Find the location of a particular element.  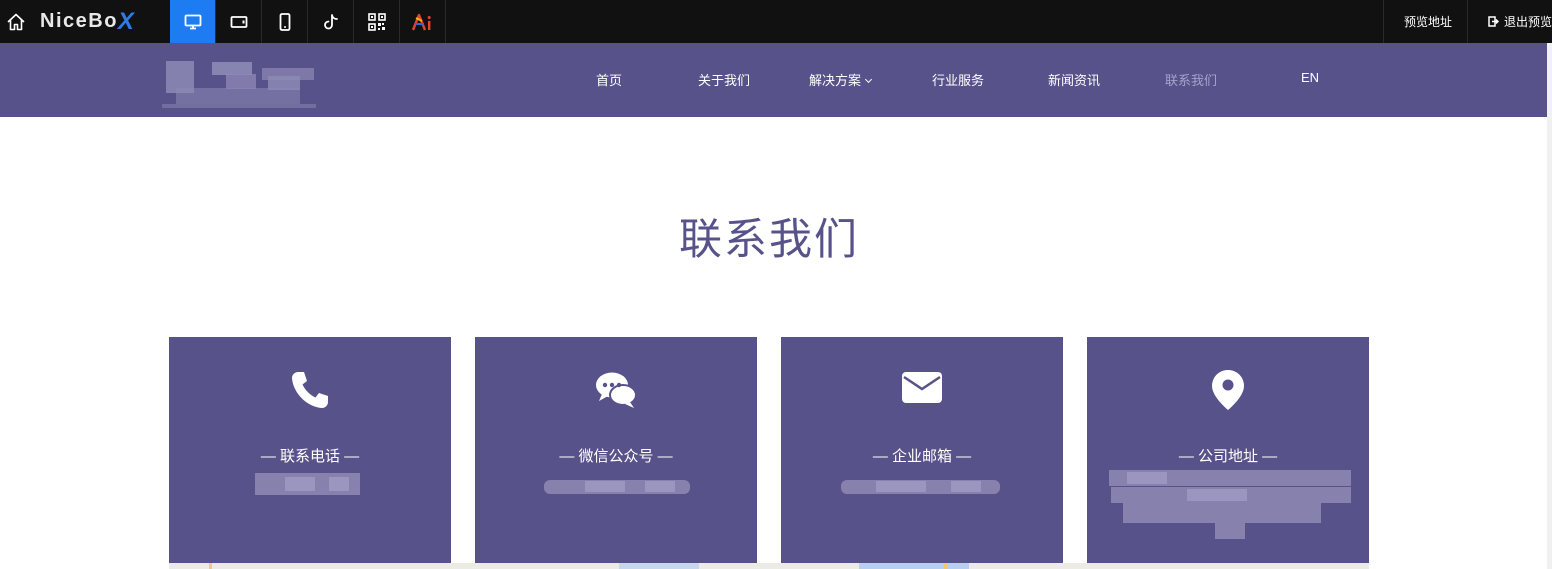

location-pin-icon is located at coordinates (1228, 390).